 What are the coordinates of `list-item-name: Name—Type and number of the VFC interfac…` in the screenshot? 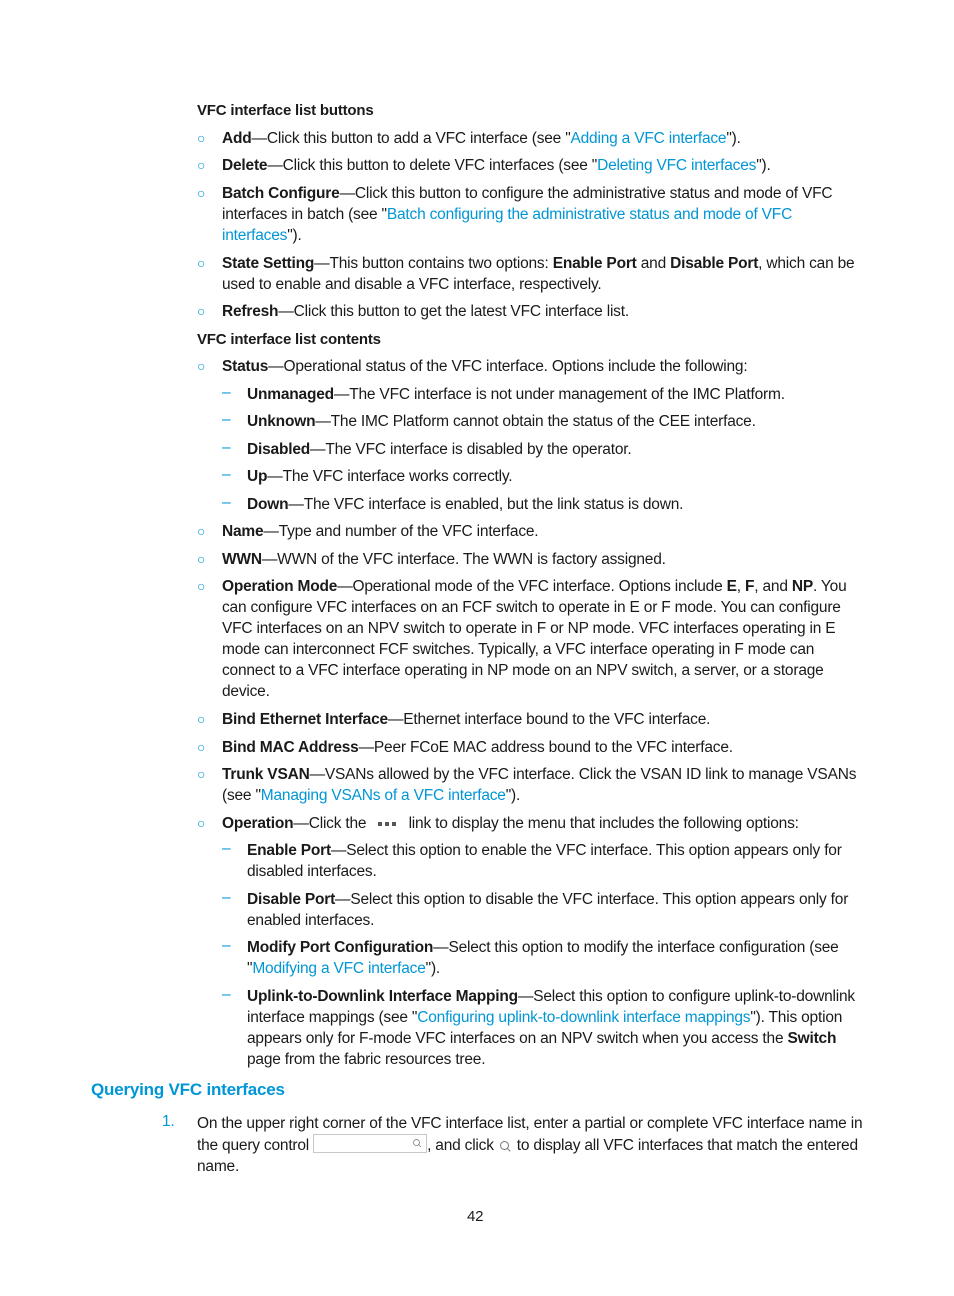 It's located at (380, 531).